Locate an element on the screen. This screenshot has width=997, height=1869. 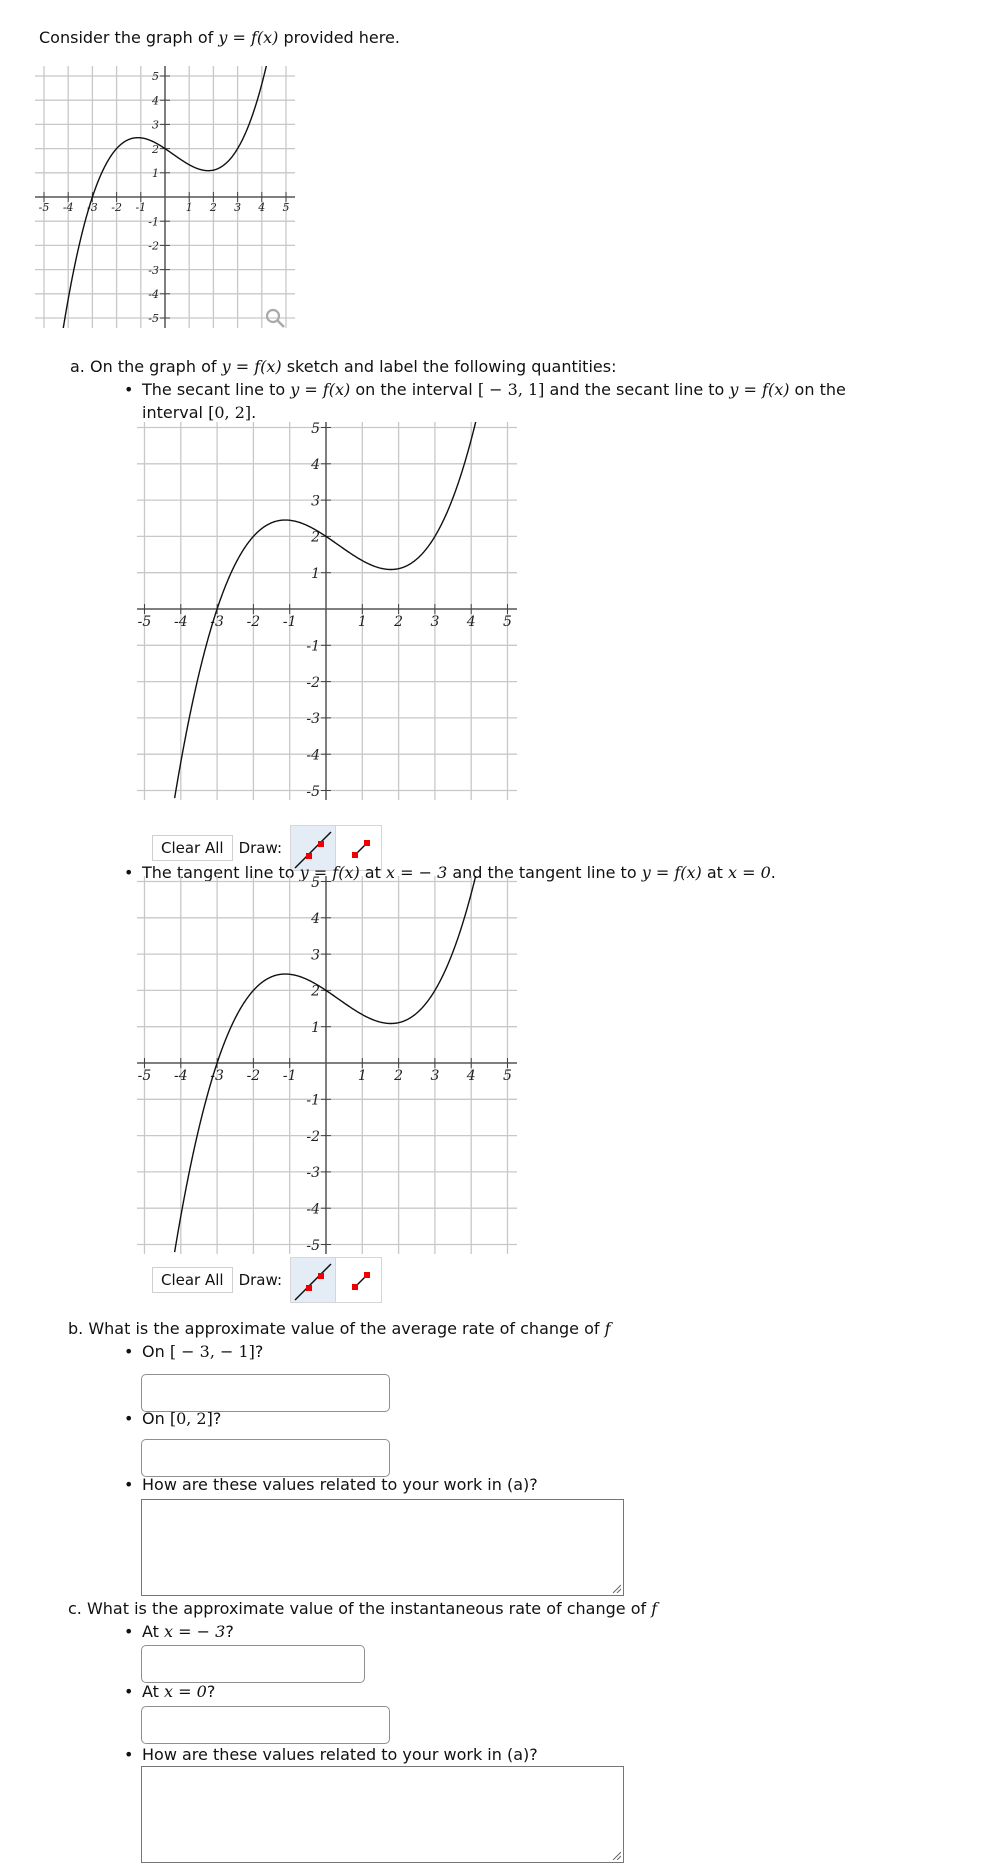
draw-label: Draw: is located at coordinates (260, 848).